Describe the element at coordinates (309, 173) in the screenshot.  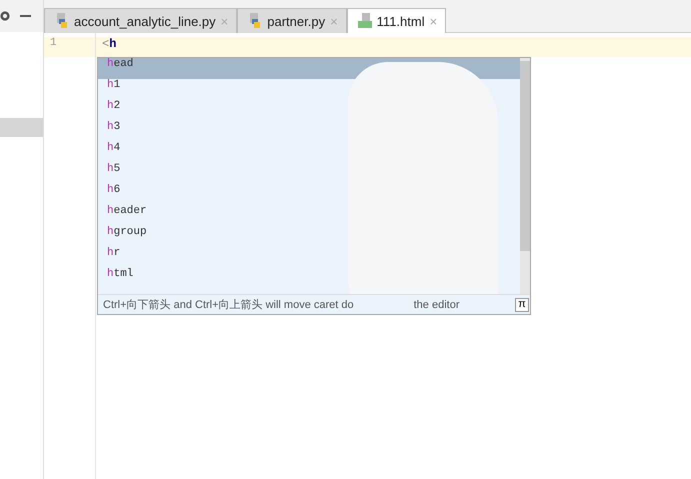
I see `completion-item: h5` at that location.